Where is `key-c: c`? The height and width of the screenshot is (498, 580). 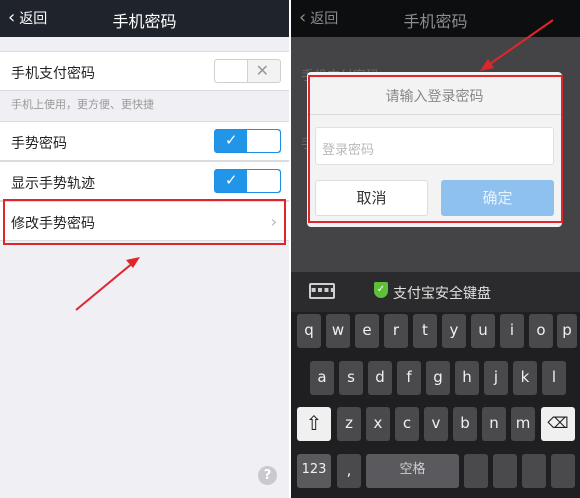
key-c: c is located at coordinates (407, 424).